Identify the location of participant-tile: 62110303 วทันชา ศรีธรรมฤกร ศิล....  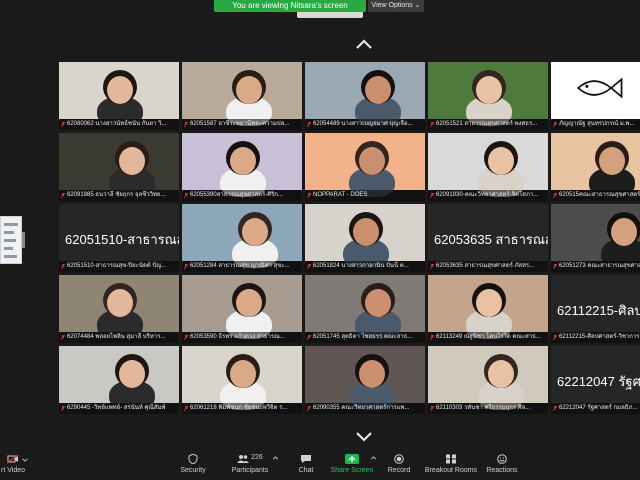
(488, 380).